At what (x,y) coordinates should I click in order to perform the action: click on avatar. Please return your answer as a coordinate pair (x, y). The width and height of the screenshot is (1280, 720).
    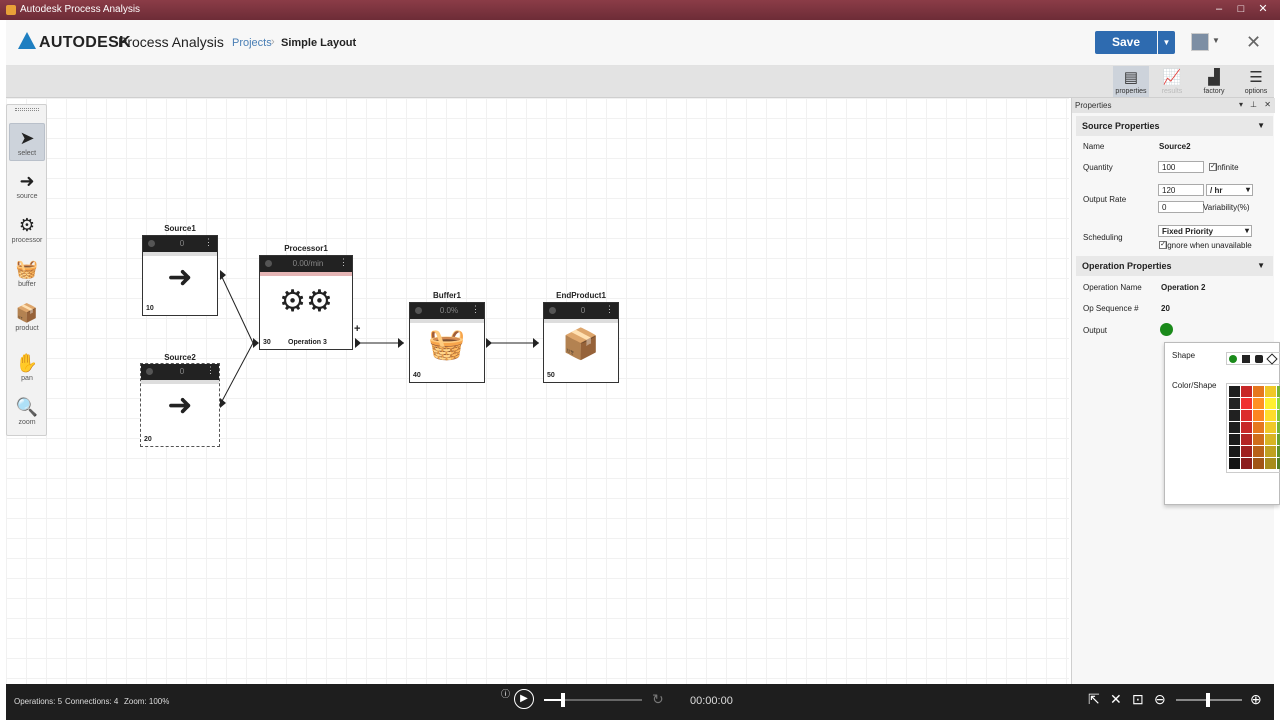
    Looking at the image, I should click on (1200, 42).